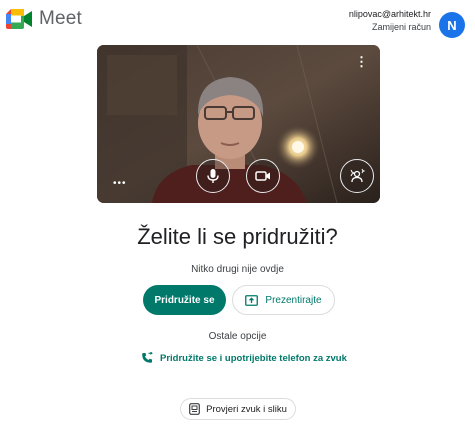  I want to click on background-options-button: •••, so click(120, 183).